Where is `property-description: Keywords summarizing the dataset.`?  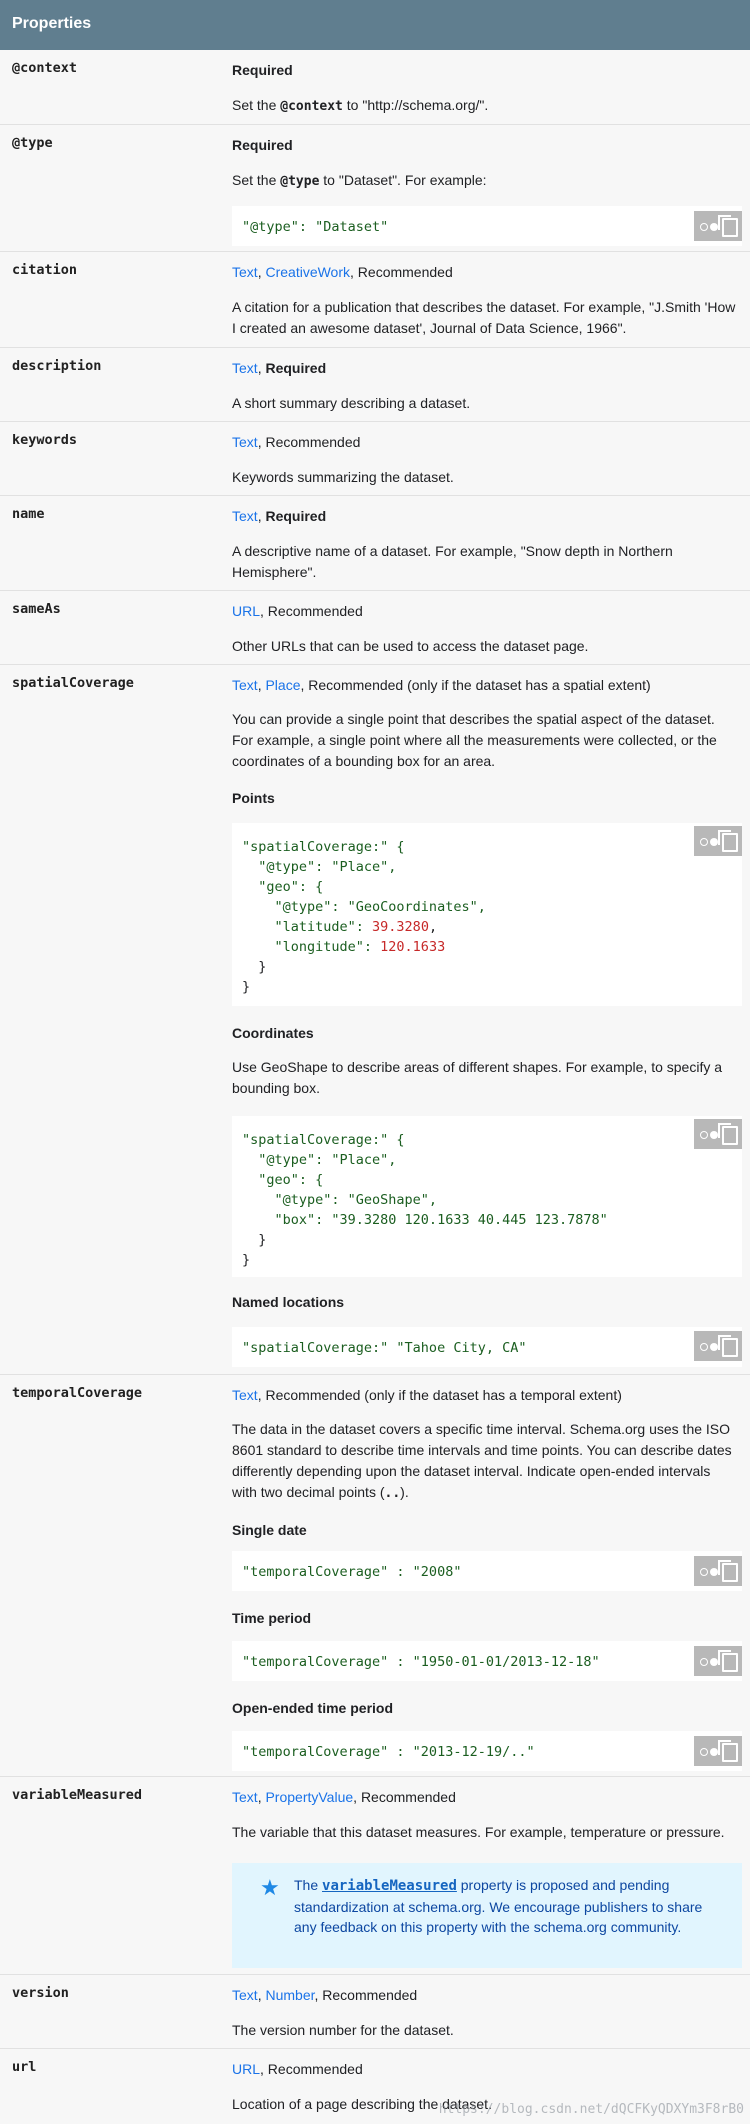 property-description: Keywords summarizing the dataset. is located at coordinates (343, 477).